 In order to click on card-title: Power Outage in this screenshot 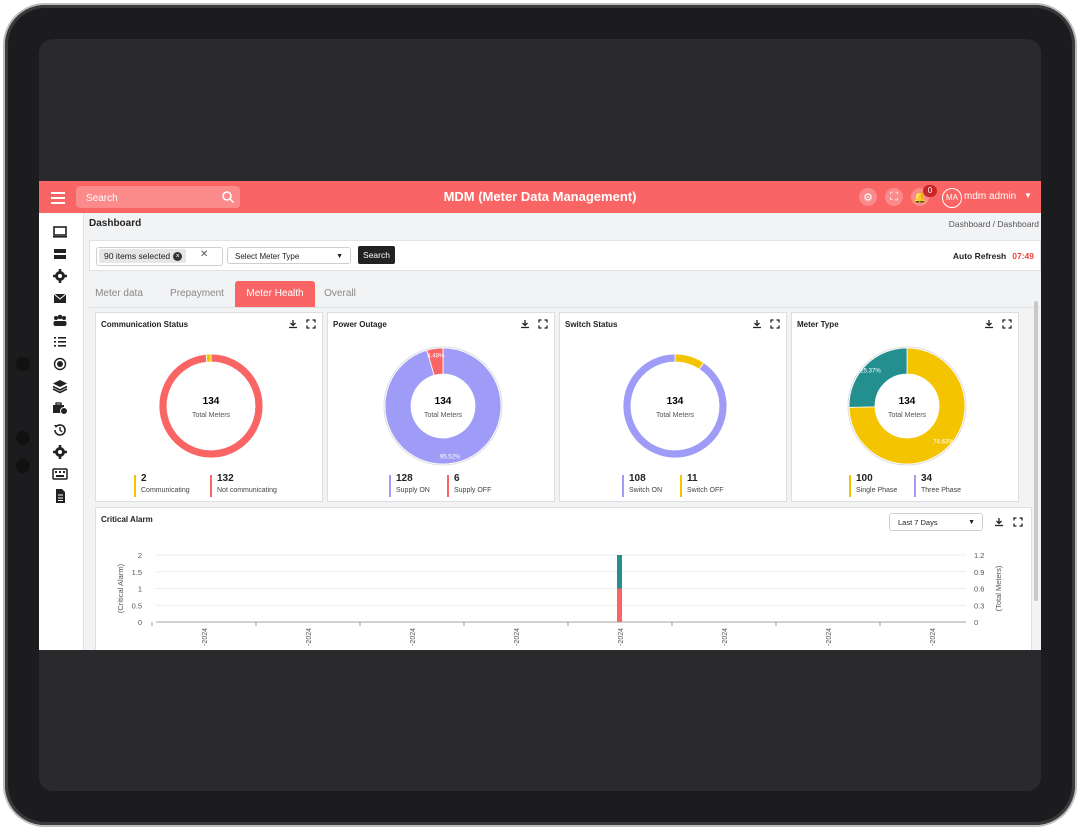, I will do `click(360, 324)`.